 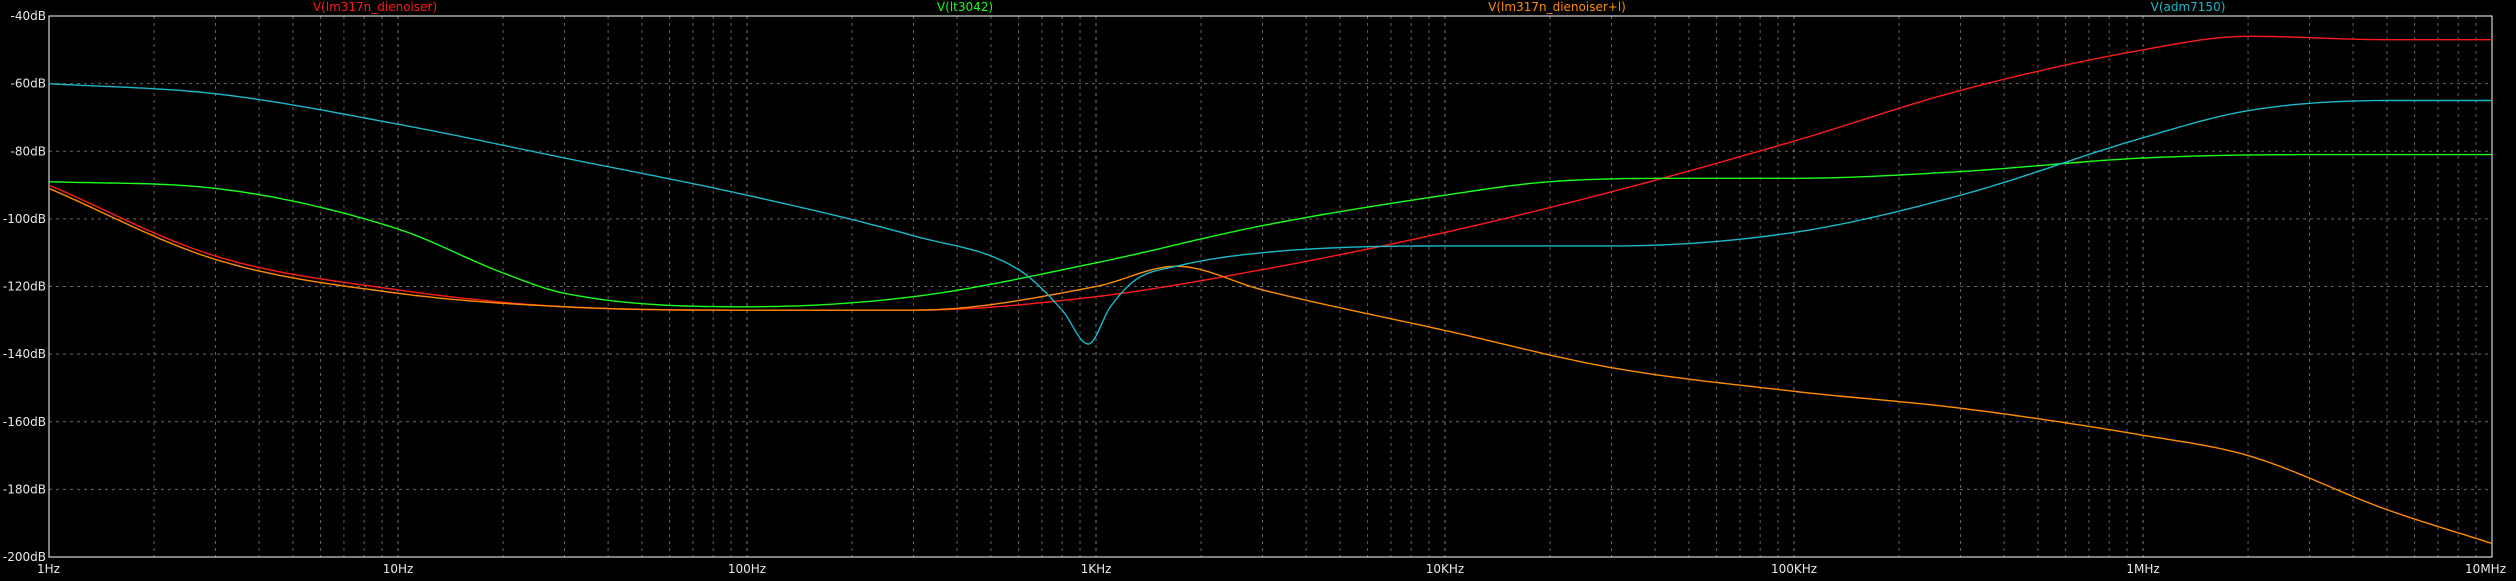 What do you see at coordinates (1794, 569) in the screenshot?
I see `x-tick-label: 100KHz` at bounding box center [1794, 569].